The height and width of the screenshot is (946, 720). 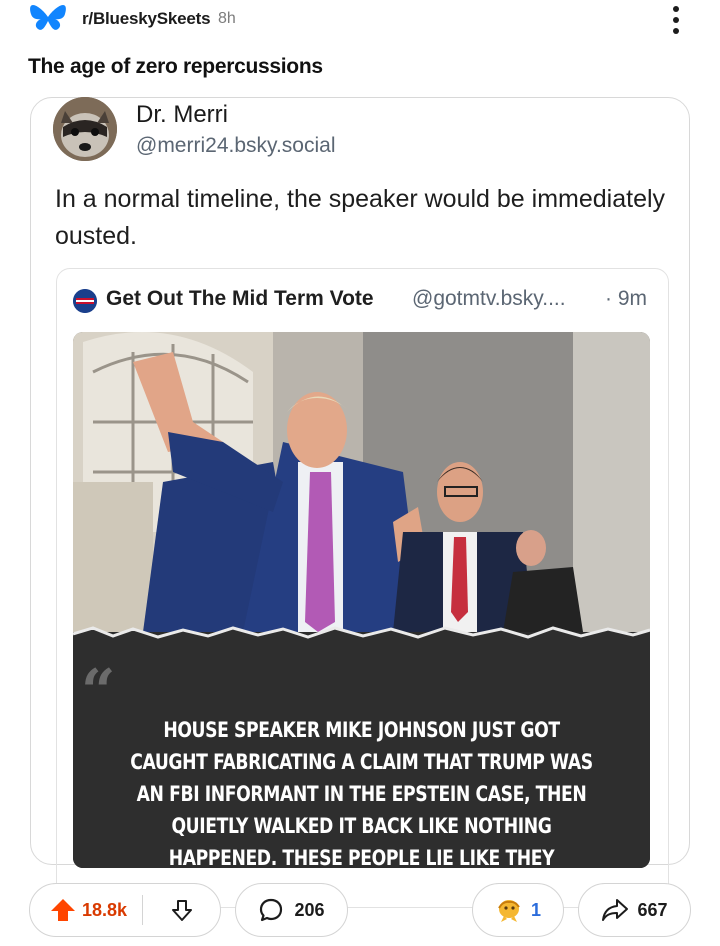 What do you see at coordinates (146, 19) in the screenshot?
I see `subreddit-name: r/BlueskySkeets` at bounding box center [146, 19].